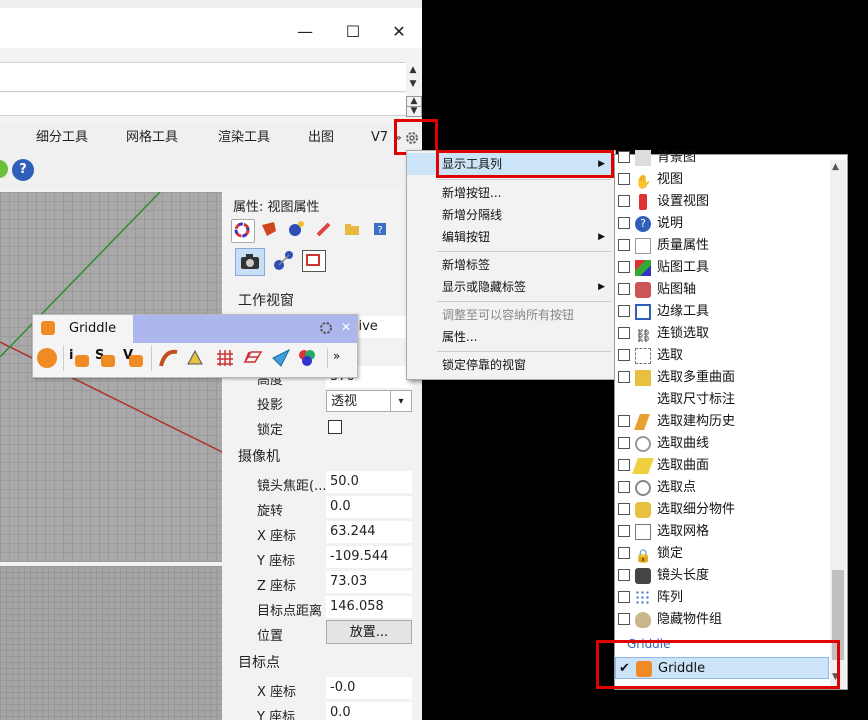 The image size is (868, 720). Describe the element at coordinates (203, 104) in the screenshot. I see `command-input` at that location.